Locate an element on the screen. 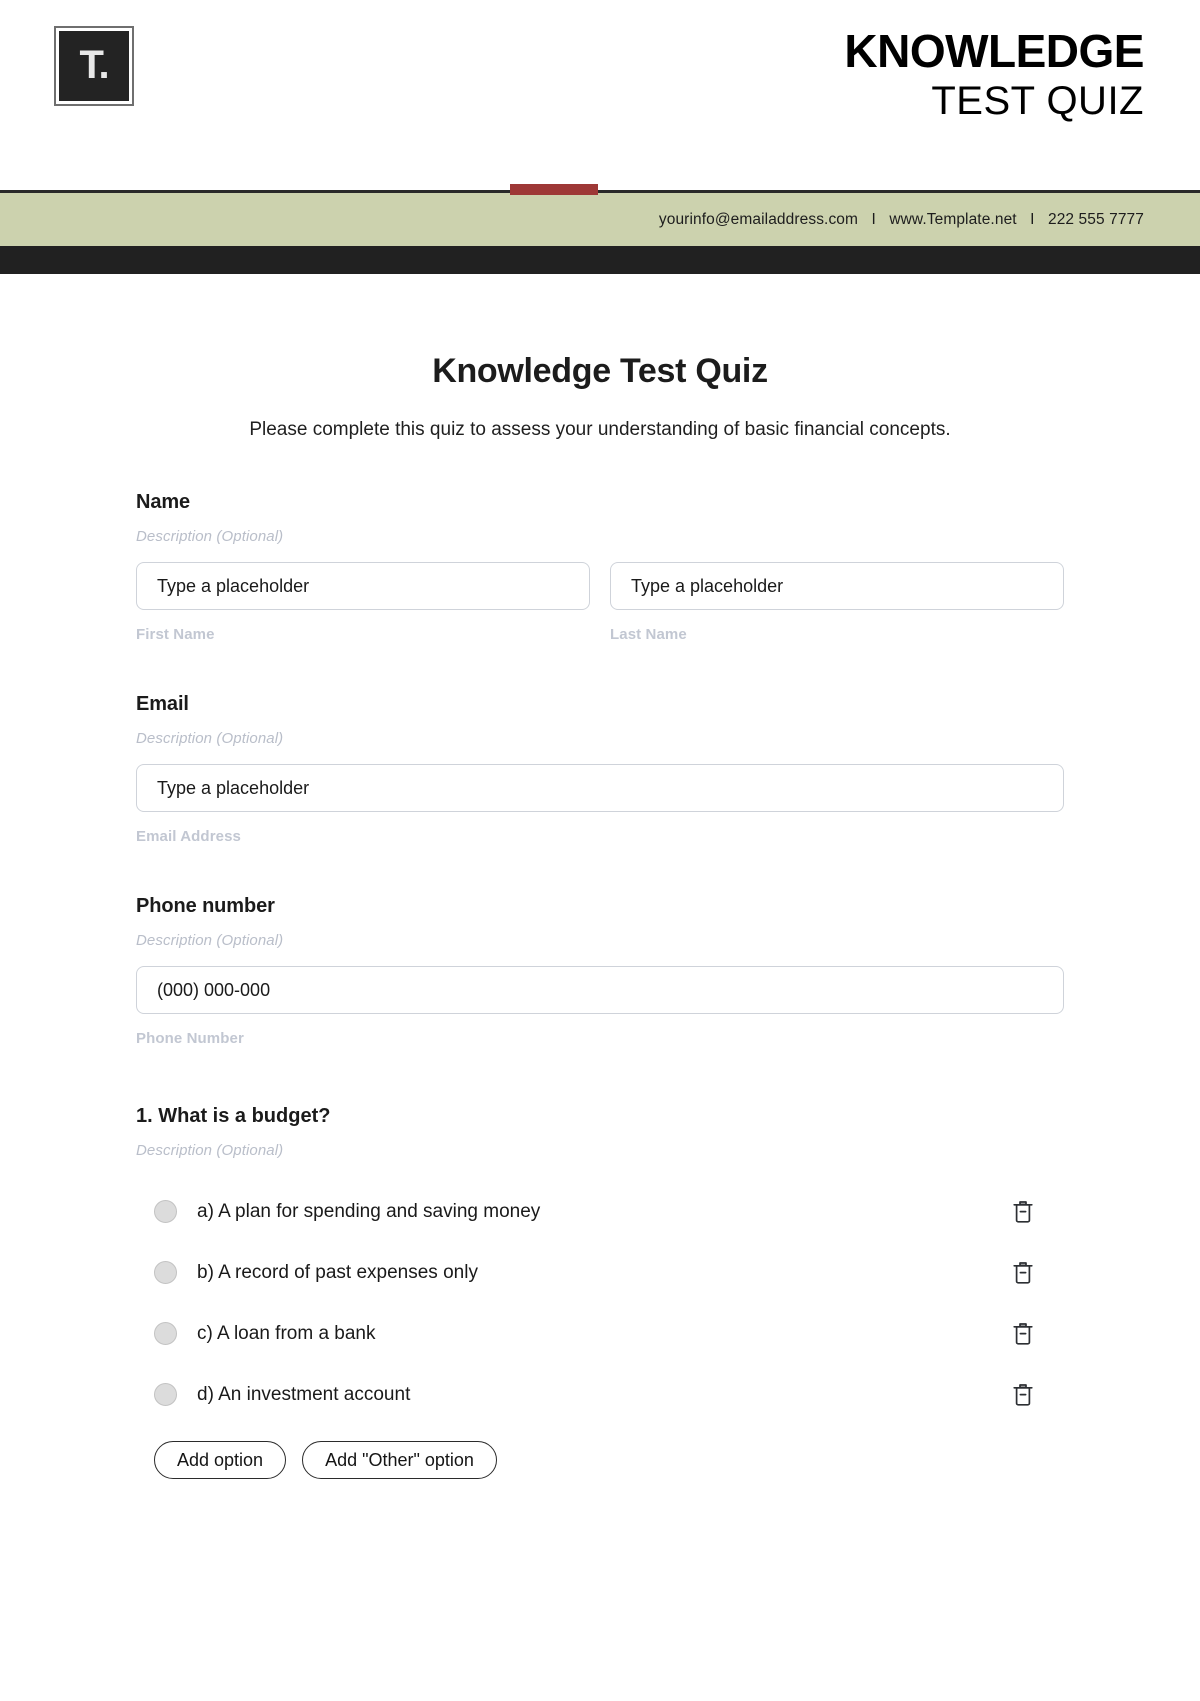  last-name-sub-label: Last Name is located at coordinates (648, 634).